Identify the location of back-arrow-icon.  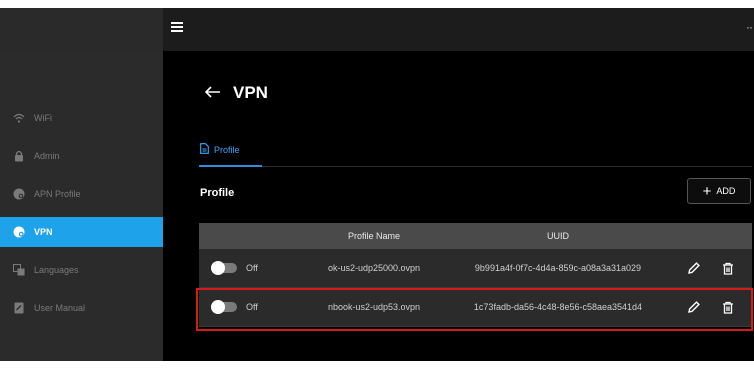
(213, 92).